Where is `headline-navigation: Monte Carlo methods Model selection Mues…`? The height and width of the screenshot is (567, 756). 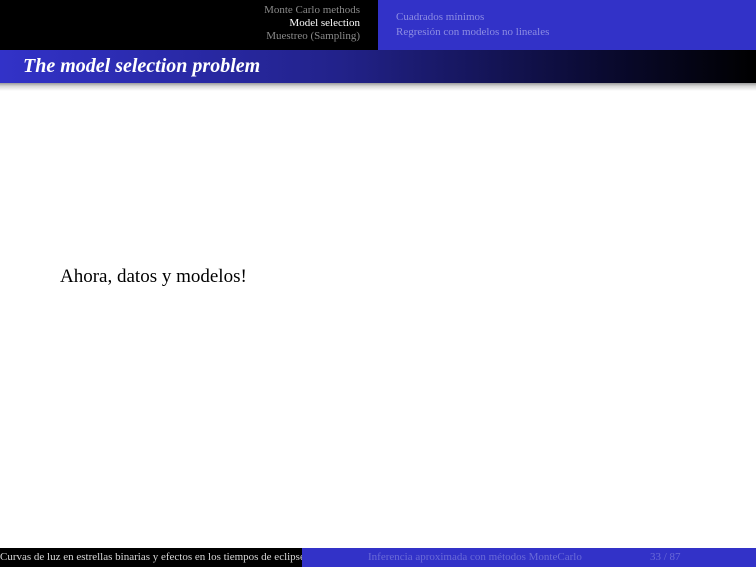
headline-navigation: Monte Carlo methods Model selection Mues… is located at coordinates (378, 25).